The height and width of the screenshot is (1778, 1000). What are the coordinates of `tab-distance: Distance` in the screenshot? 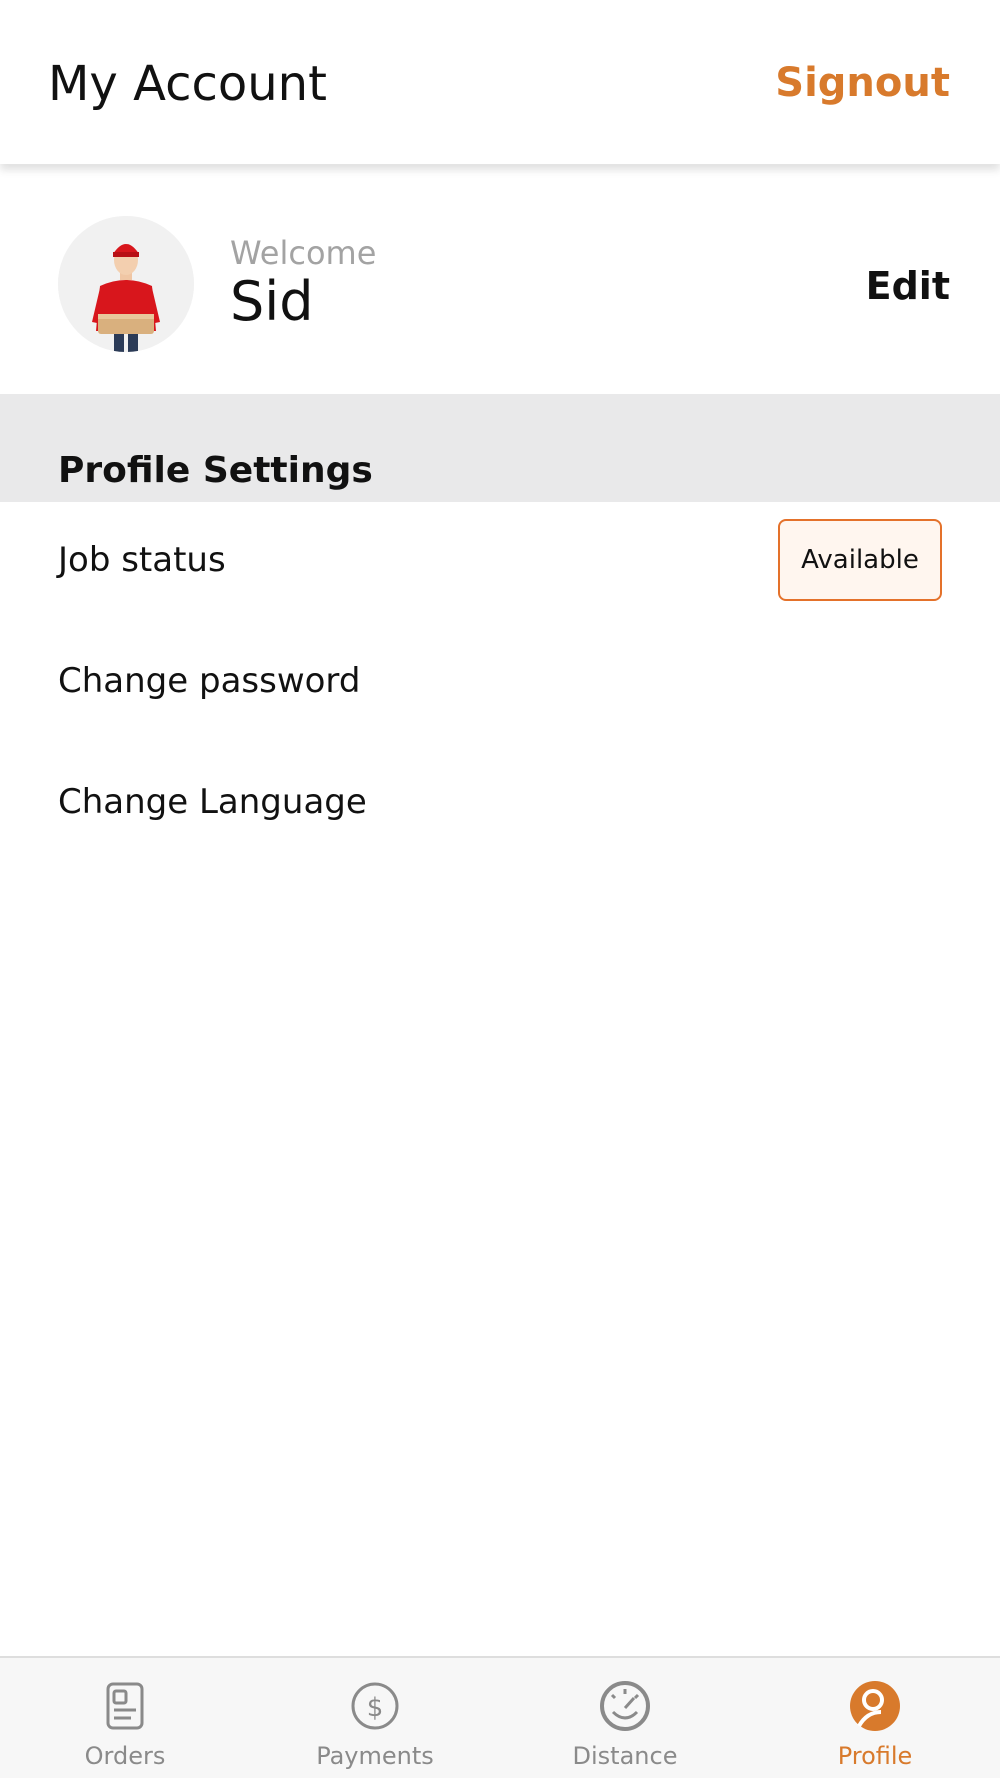 It's located at (625, 1718).